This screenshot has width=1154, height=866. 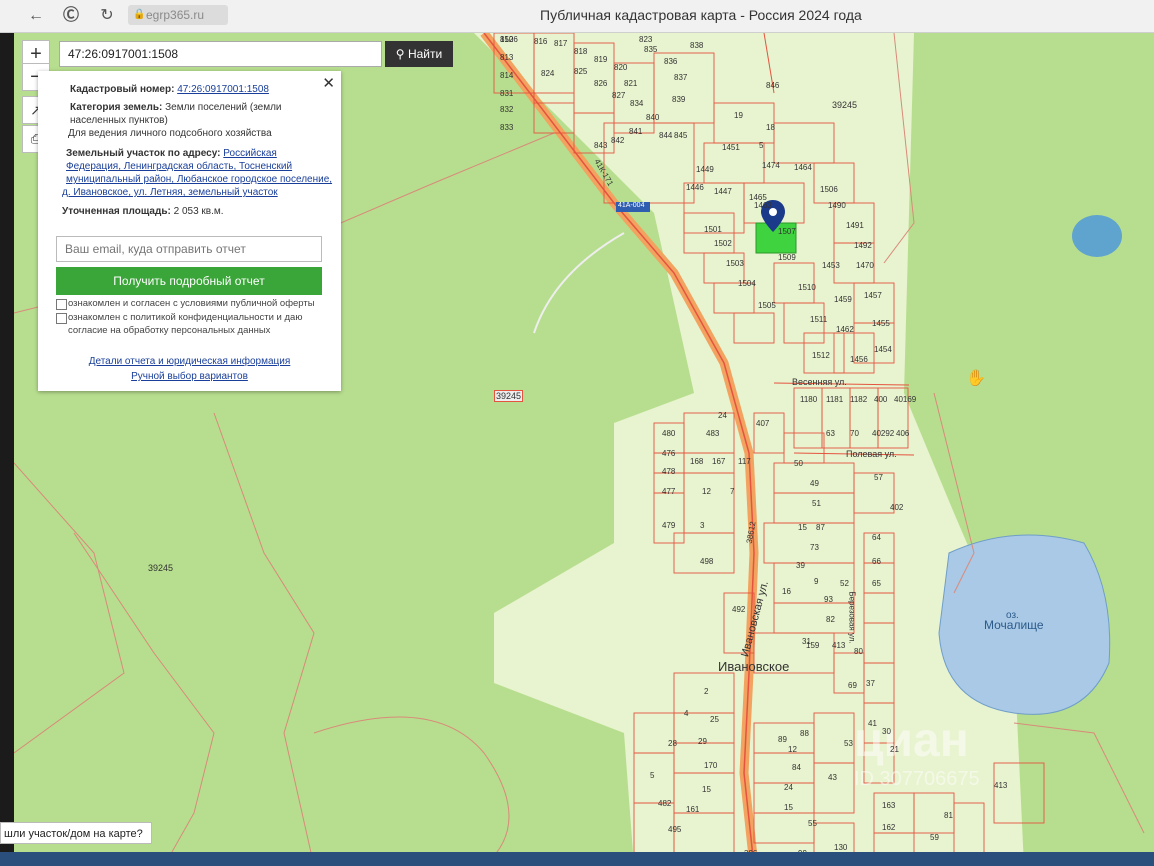 I want to click on parcel-number: 842, so click(x=617, y=140).